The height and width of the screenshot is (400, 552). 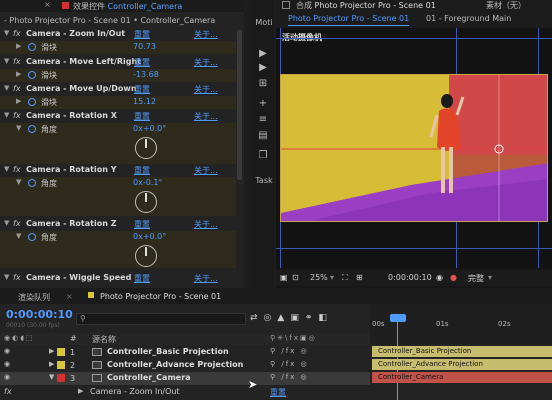 I want to click on subtab-active: Photo Projector Pro - Scene 01, so click(x=349, y=20).